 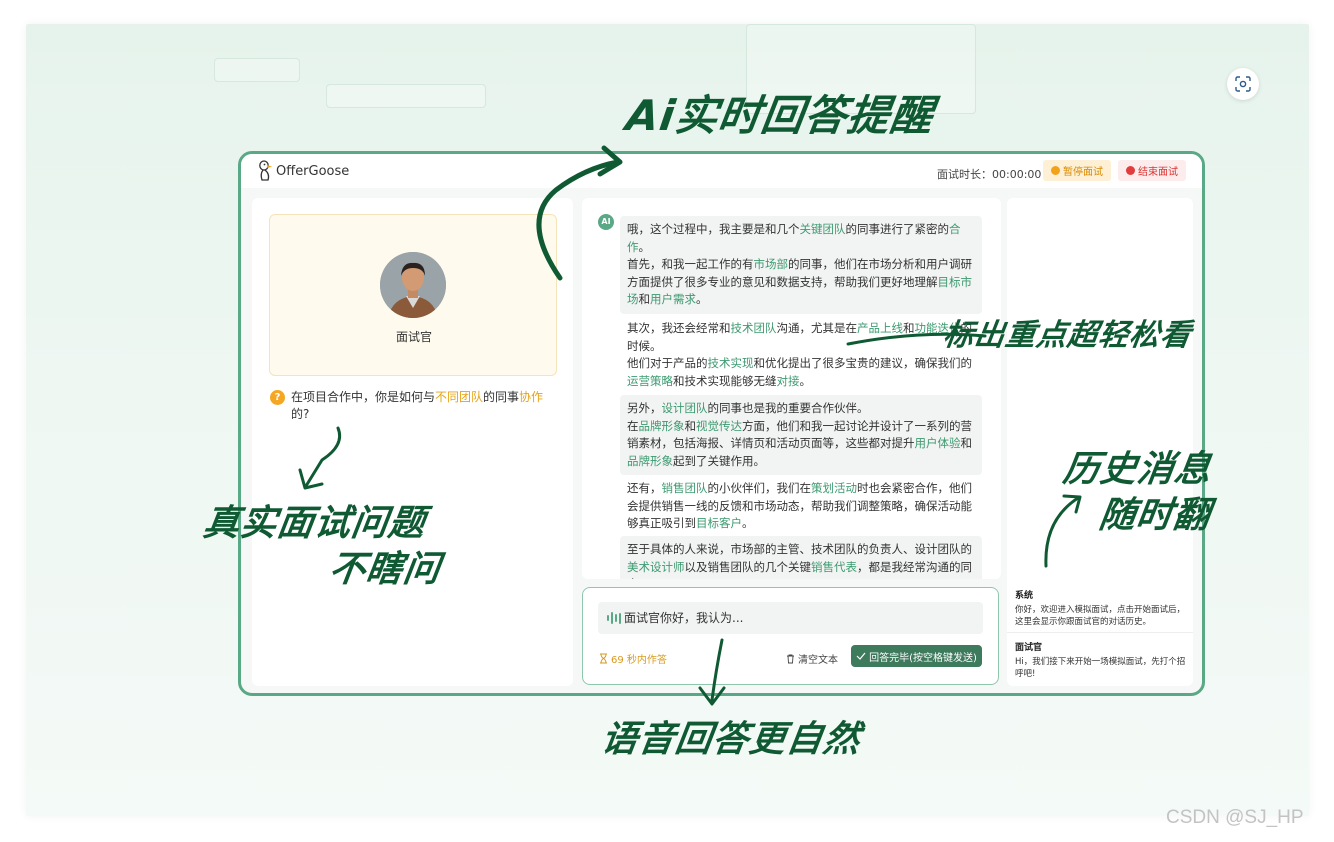 I want to click on message-text: 以及销售团队的几个关键, so click(x=748, y=566).